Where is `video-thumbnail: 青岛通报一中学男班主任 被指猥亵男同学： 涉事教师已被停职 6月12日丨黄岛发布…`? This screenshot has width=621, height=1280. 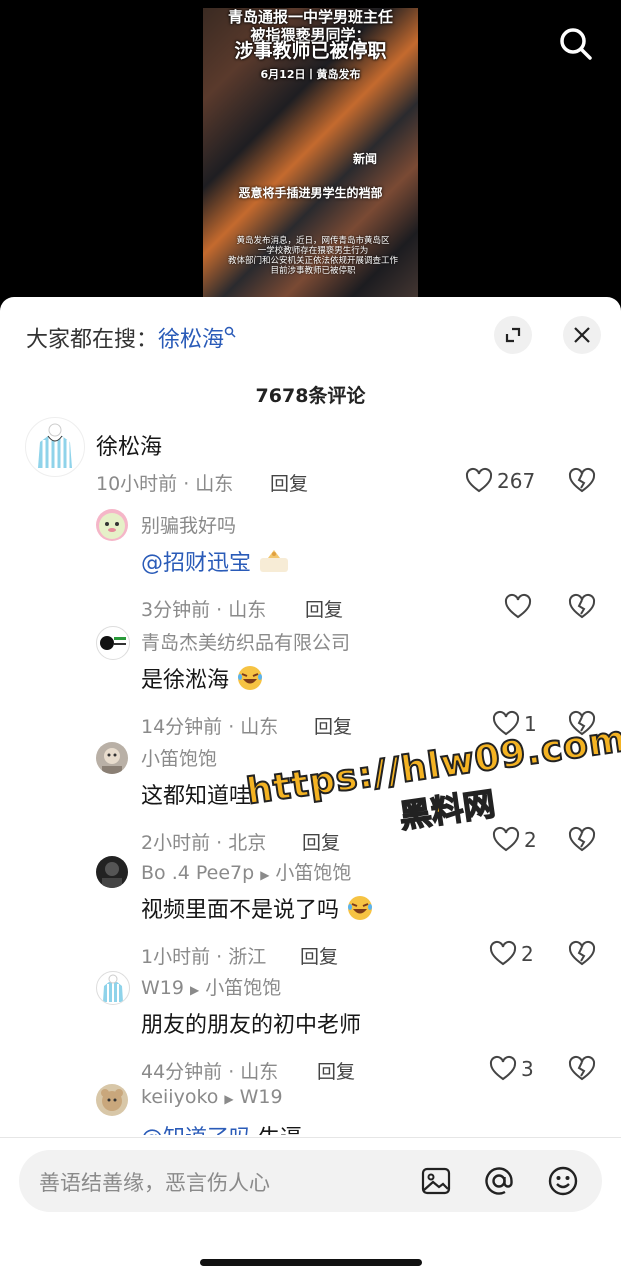
video-thumbnail: 青岛通报一中学男班主任 被指猥亵男同学： 涉事教师已被停职 6月12日丨黄岛发布… is located at coordinates (310, 158).